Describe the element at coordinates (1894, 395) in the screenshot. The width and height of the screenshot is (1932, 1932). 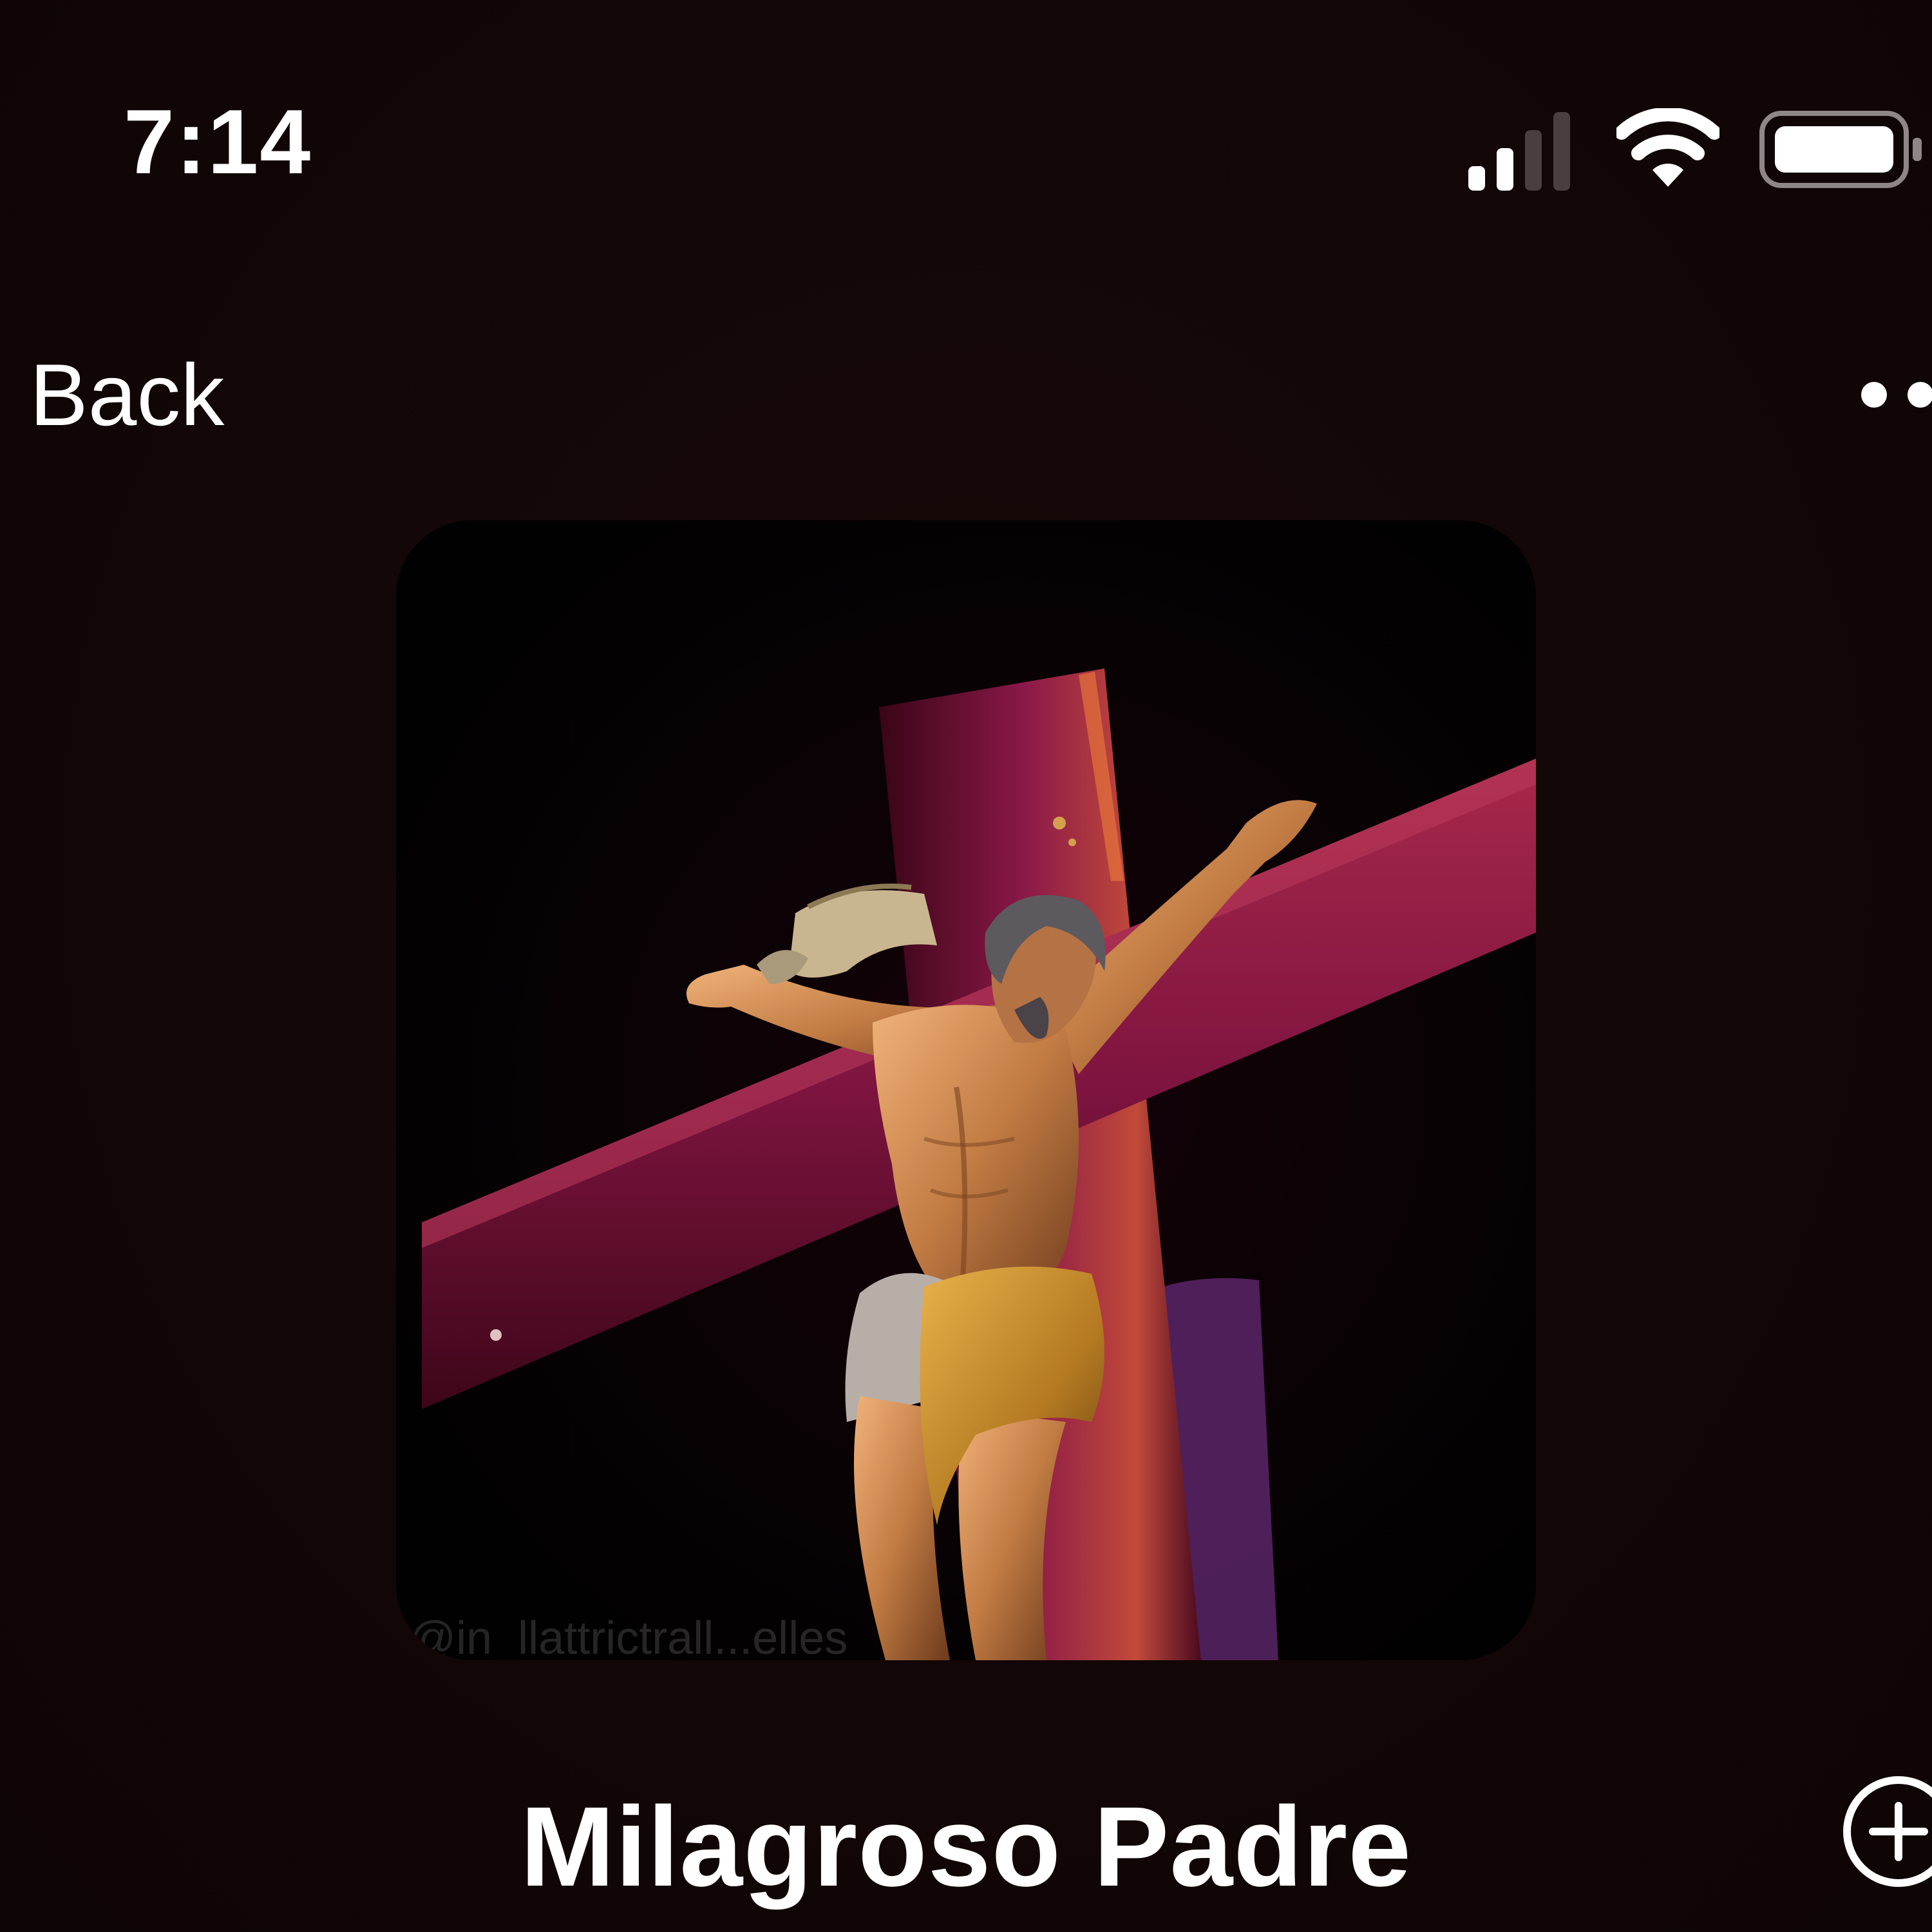
I see `ellipsis-icon` at that location.